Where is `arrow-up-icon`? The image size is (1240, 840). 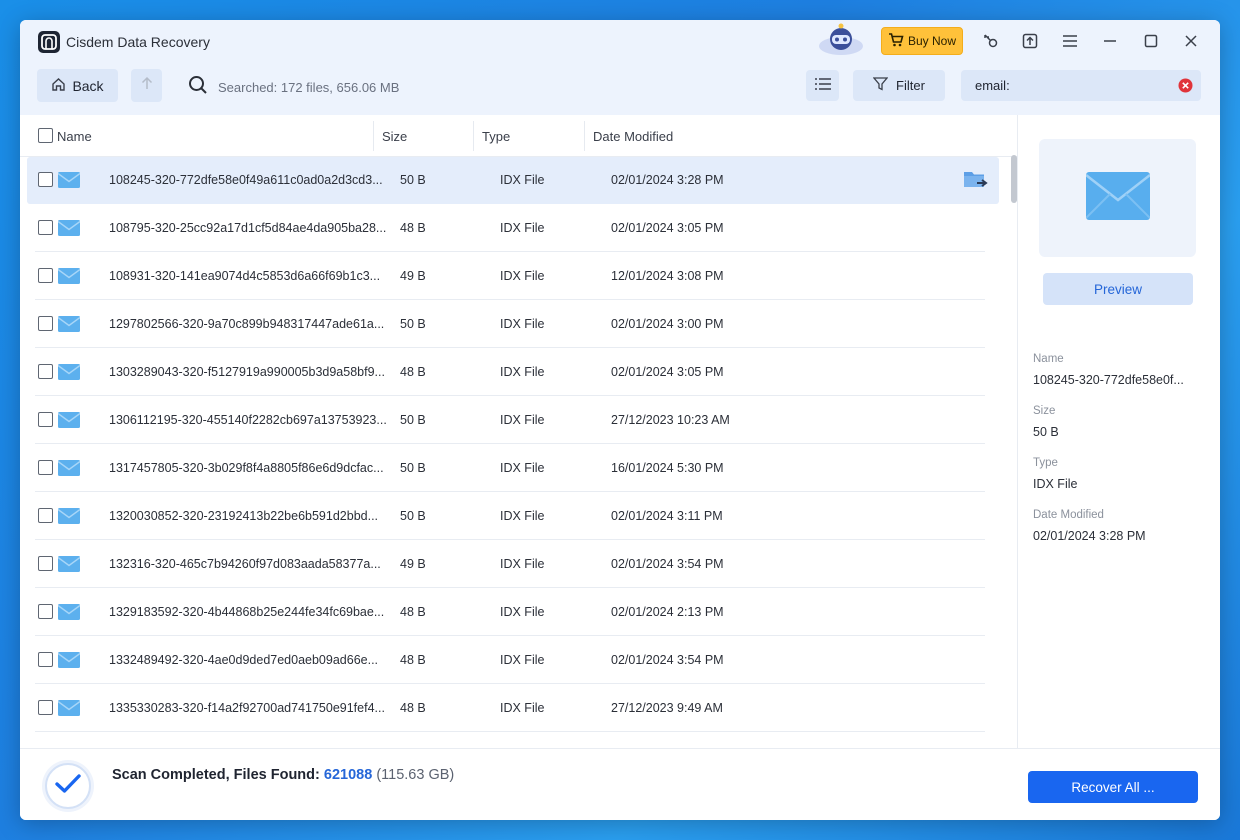
arrow-up-icon is located at coordinates (147, 85).